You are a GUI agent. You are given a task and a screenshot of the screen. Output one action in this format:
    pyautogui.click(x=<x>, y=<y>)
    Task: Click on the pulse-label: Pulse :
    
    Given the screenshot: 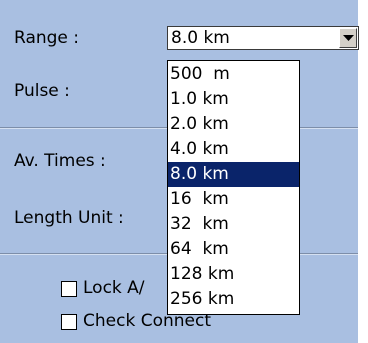 What is the action you would take?
    pyautogui.click(x=42, y=91)
    